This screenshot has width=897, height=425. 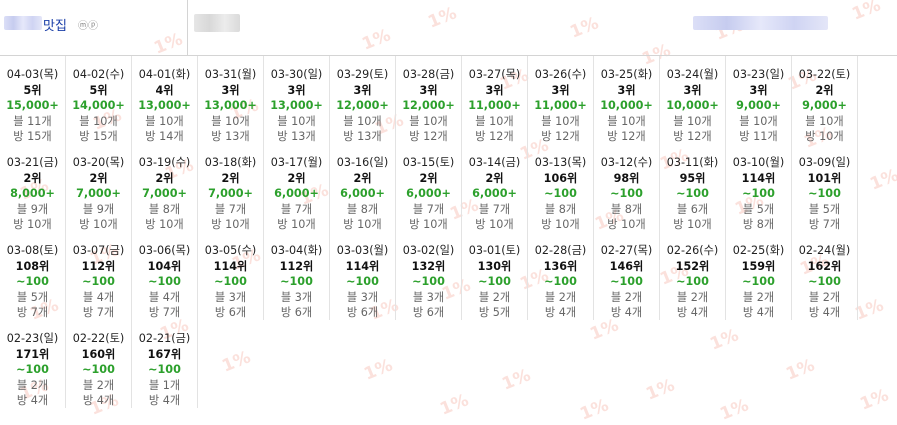 I want to click on day-rank: 152위, so click(x=692, y=266).